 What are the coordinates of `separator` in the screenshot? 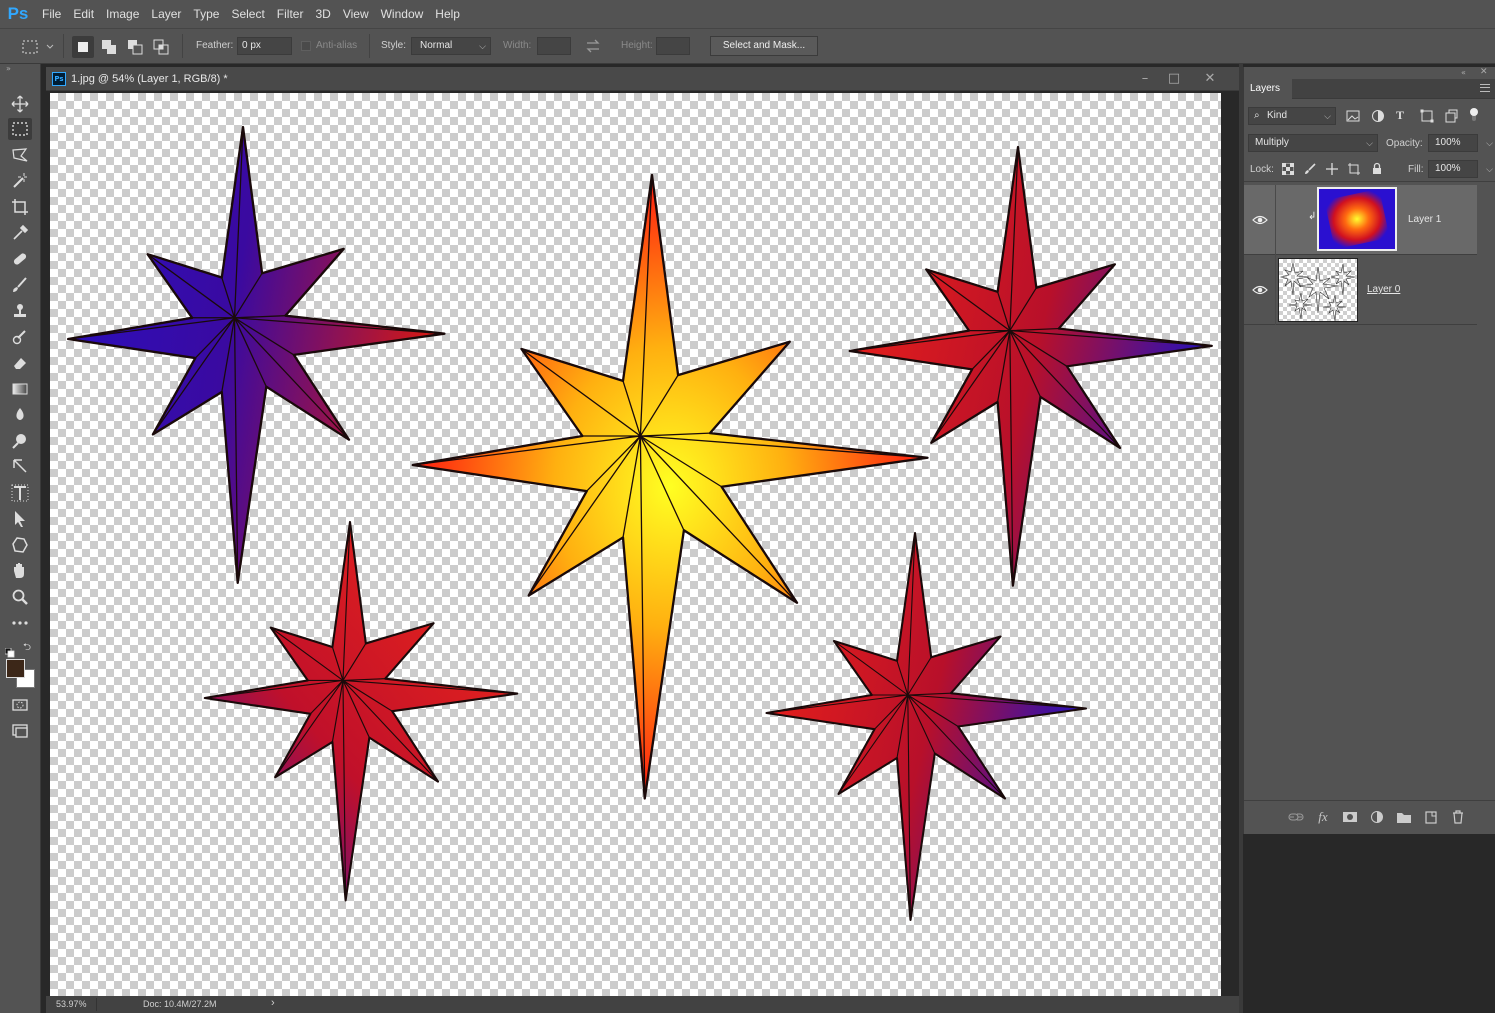 It's located at (182, 46).